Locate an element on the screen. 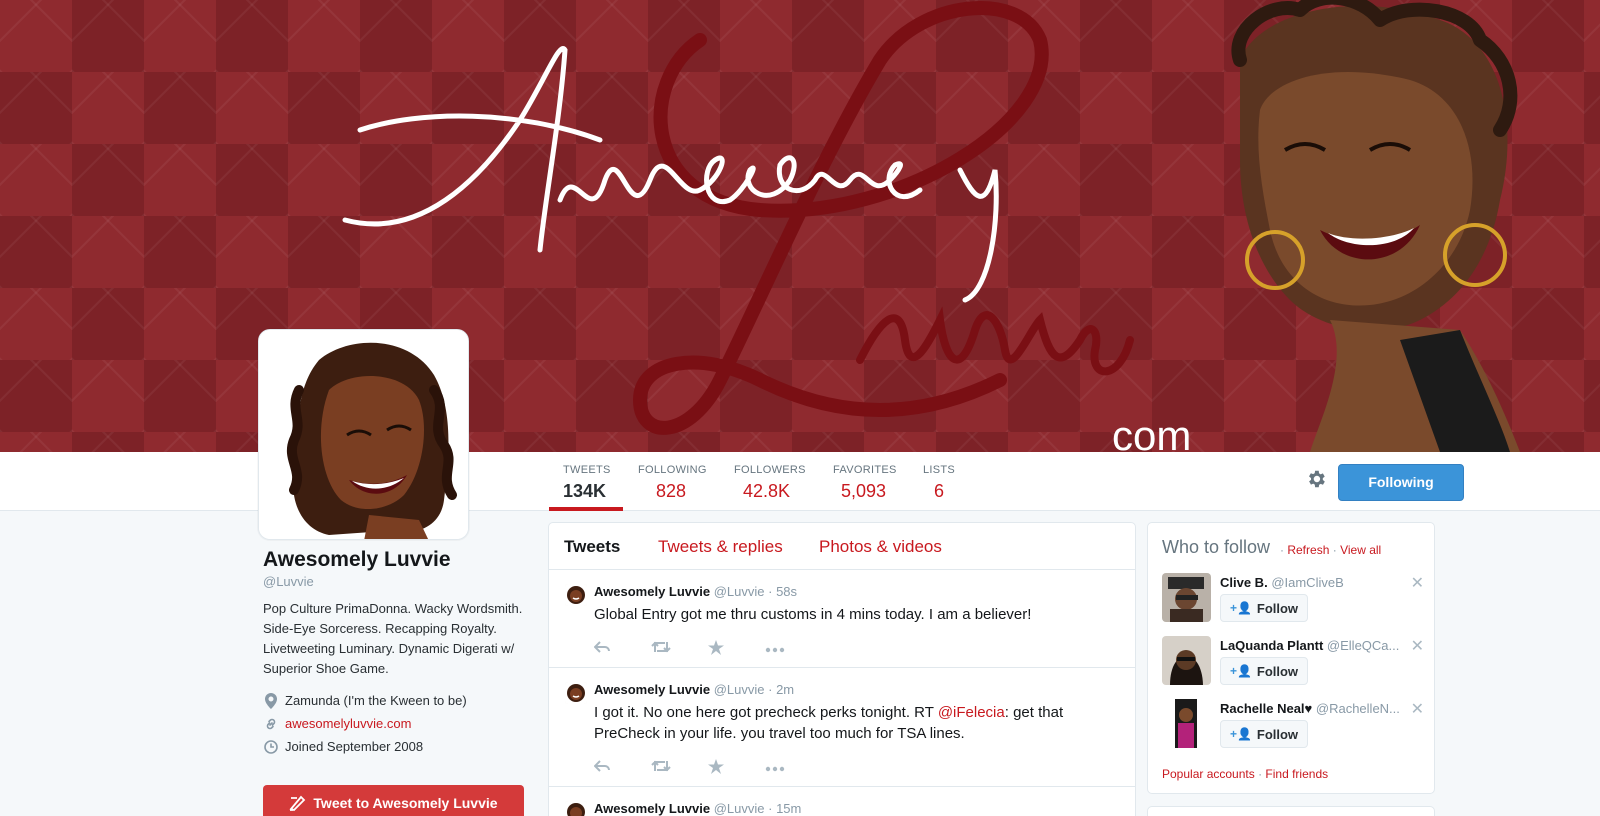 The width and height of the screenshot is (1600, 816). profile-joined: Joined September 2008 is located at coordinates (354, 746).